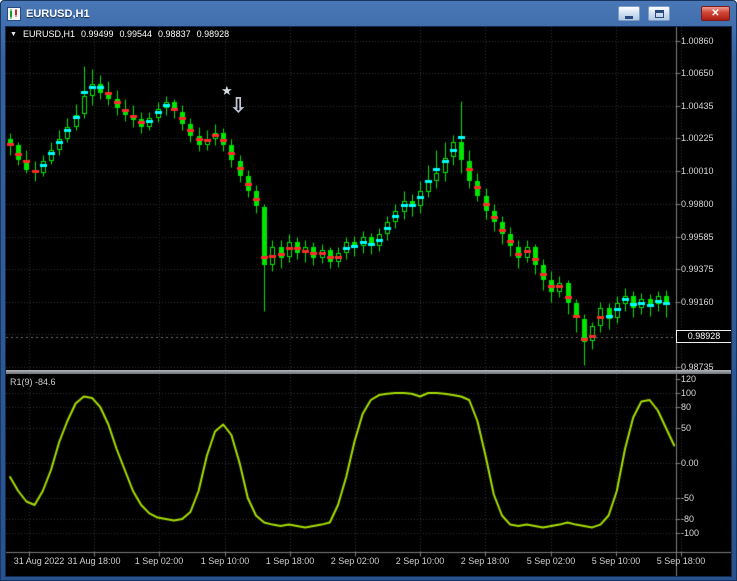 This screenshot has width=737, height=581. What do you see at coordinates (159, 561) in the screenshot?
I see `time-axis-label: 1 Sep 02:00` at bounding box center [159, 561].